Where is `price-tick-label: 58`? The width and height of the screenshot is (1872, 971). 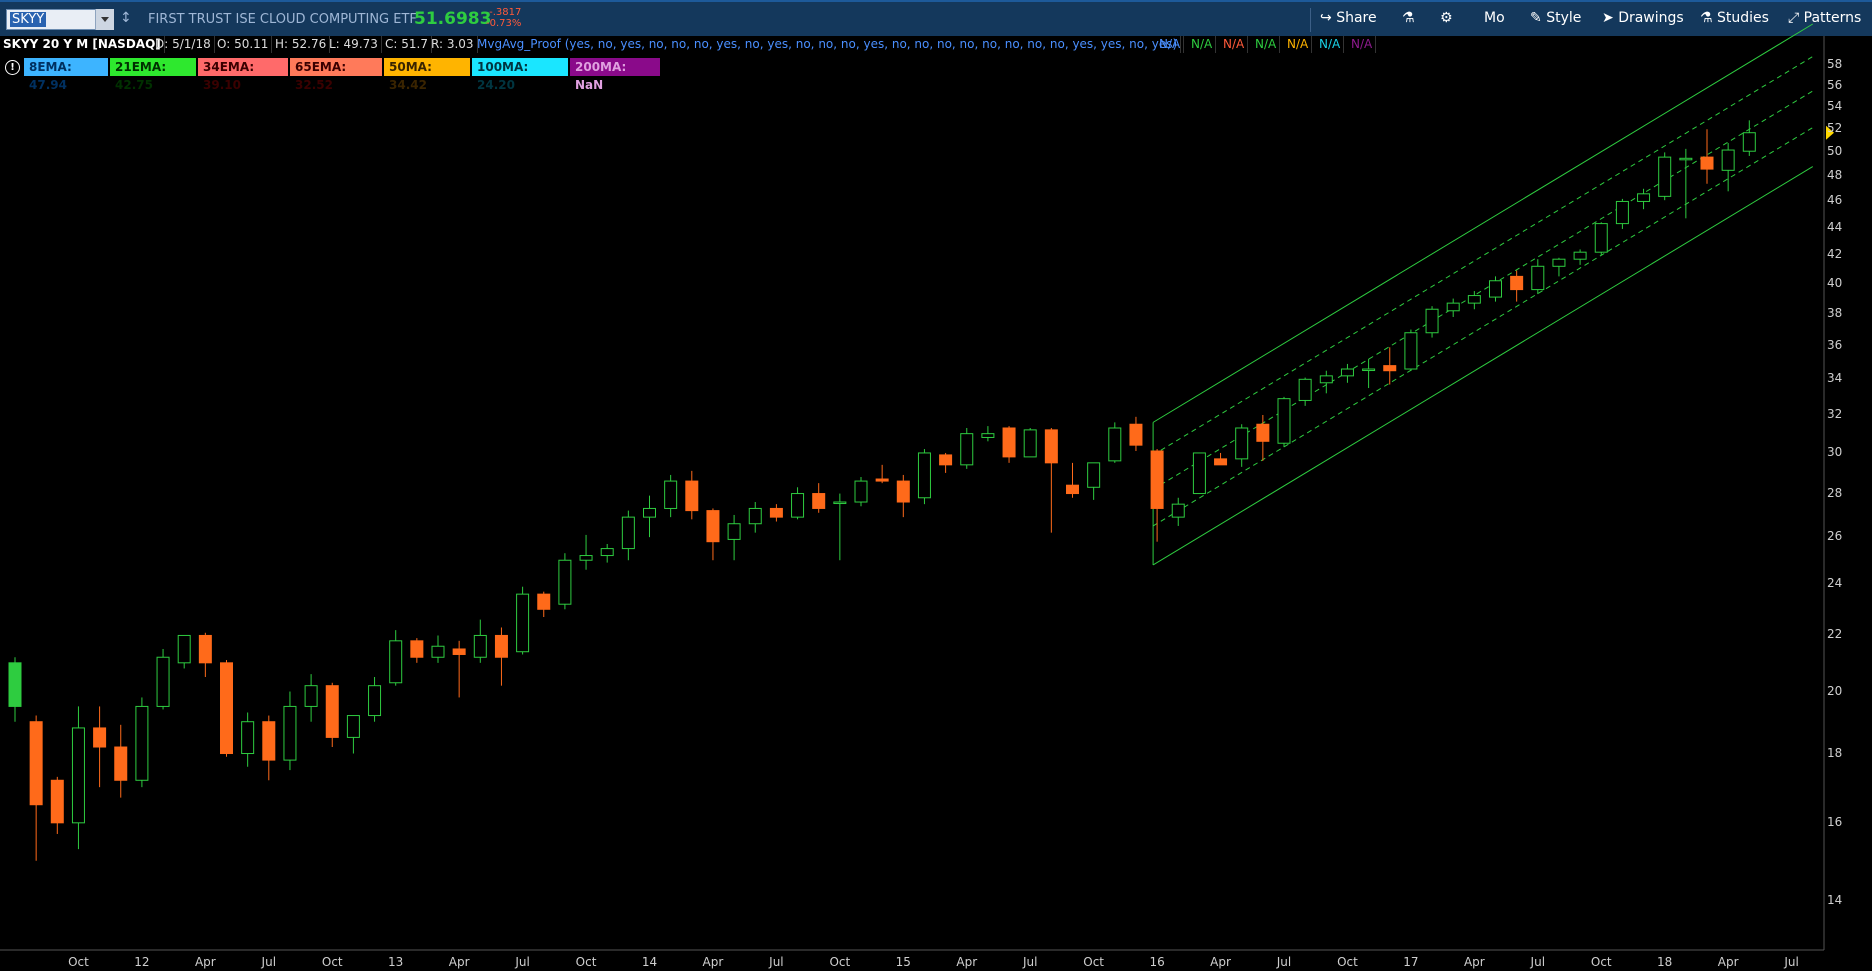 price-tick-label: 58 is located at coordinates (1835, 64).